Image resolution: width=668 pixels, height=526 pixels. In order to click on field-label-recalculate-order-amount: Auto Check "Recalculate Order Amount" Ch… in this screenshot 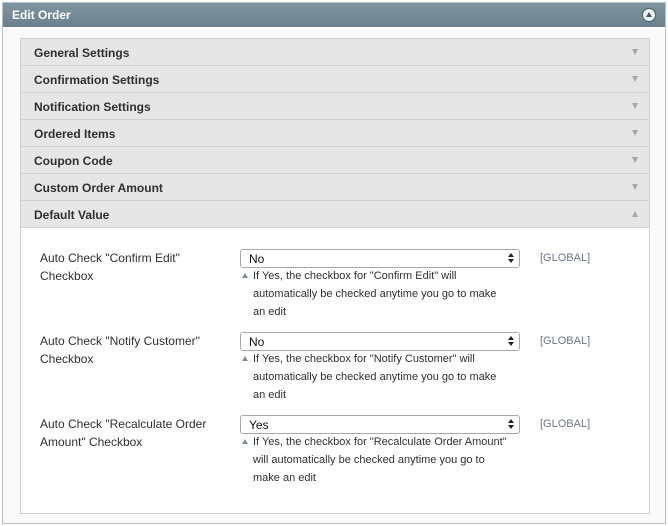, I will do `click(123, 433)`.